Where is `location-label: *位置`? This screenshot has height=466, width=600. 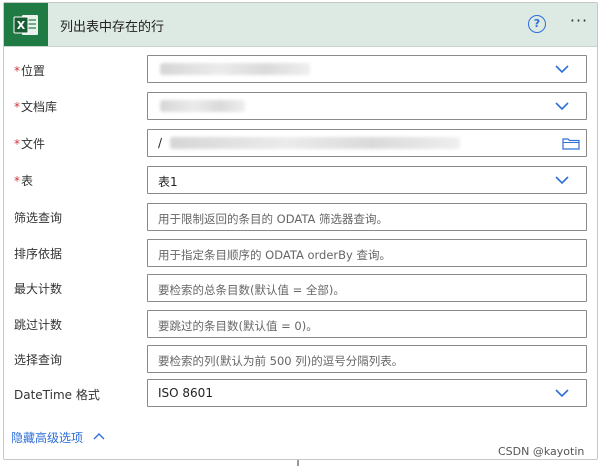 location-label: *位置 is located at coordinates (30, 71).